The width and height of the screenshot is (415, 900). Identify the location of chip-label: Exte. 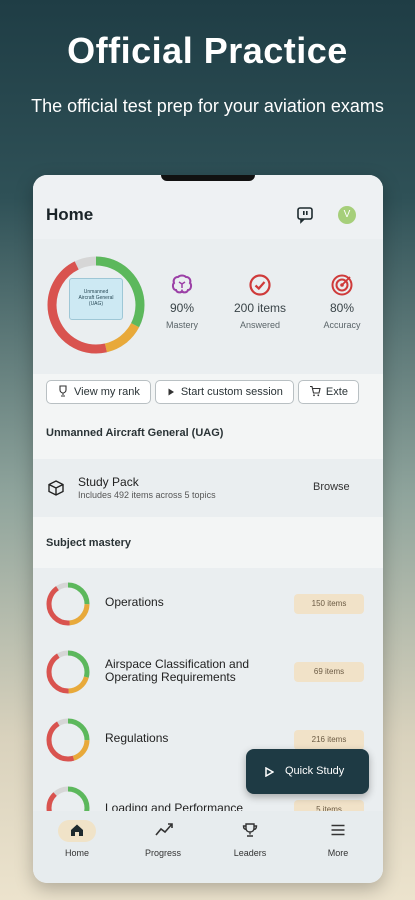
(336, 392).